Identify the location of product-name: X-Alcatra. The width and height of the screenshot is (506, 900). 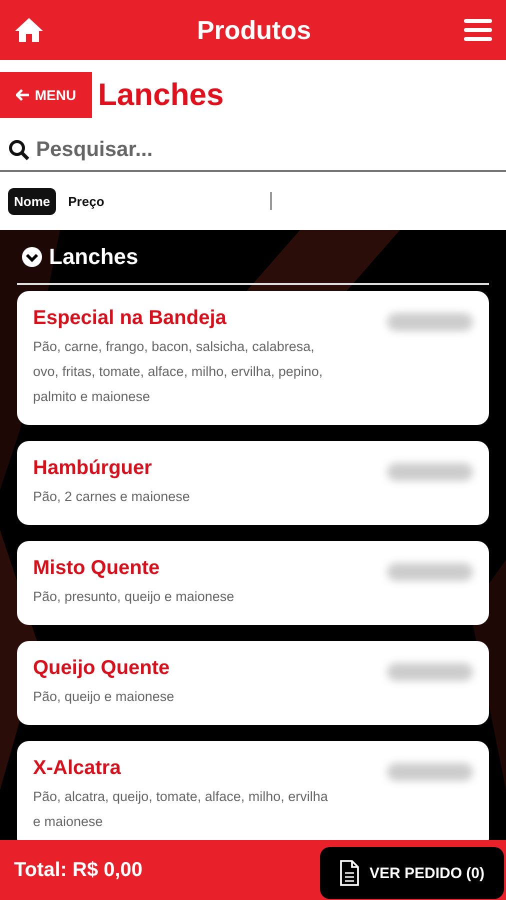
(77, 768).